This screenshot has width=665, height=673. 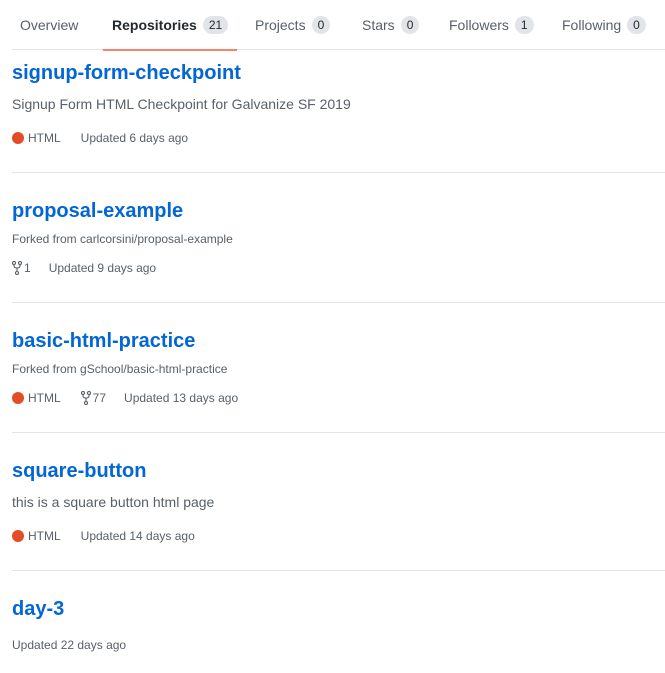 I want to click on tab-projects: Projects 0, so click(x=293, y=25).